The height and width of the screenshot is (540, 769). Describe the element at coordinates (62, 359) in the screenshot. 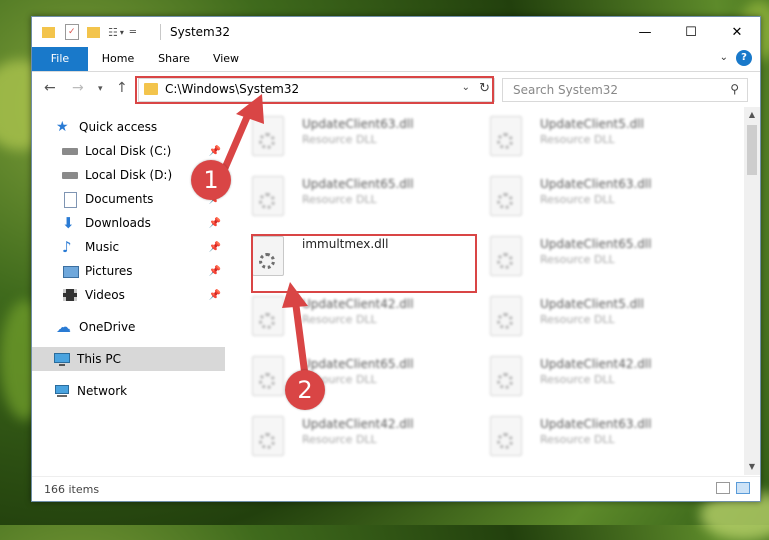

I see `monitor-icon` at that location.